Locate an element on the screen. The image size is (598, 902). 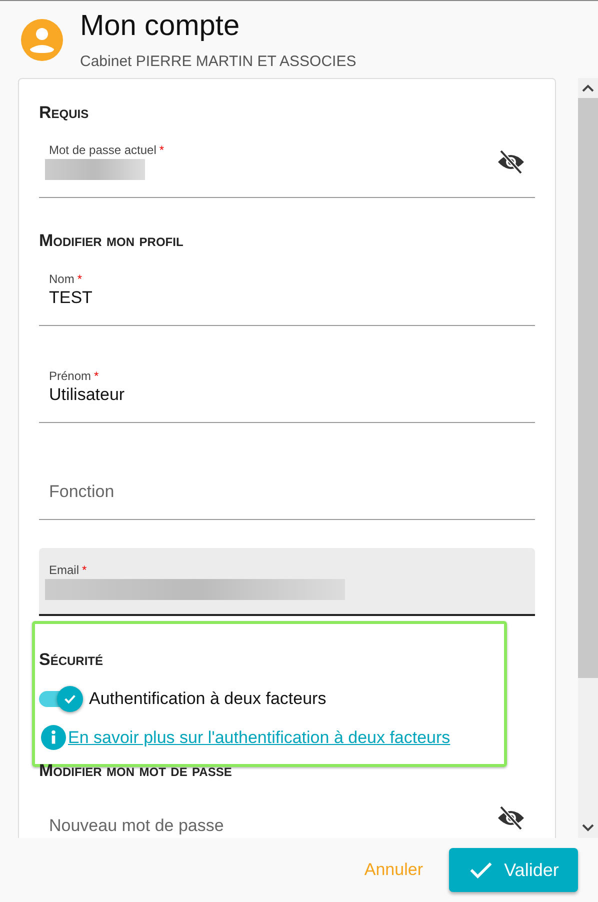
field-placeholder: Fonction is located at coordinates (82, 492).